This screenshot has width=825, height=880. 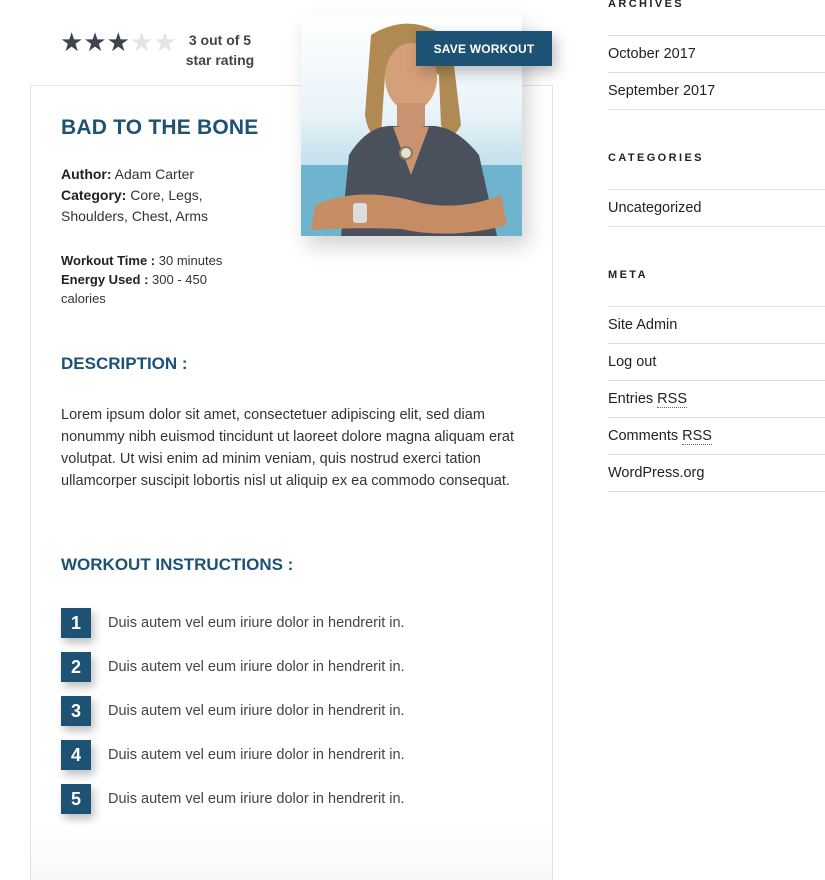 I want to click on archive-link-october-2017: October 2017, so click(x=716, y=54).